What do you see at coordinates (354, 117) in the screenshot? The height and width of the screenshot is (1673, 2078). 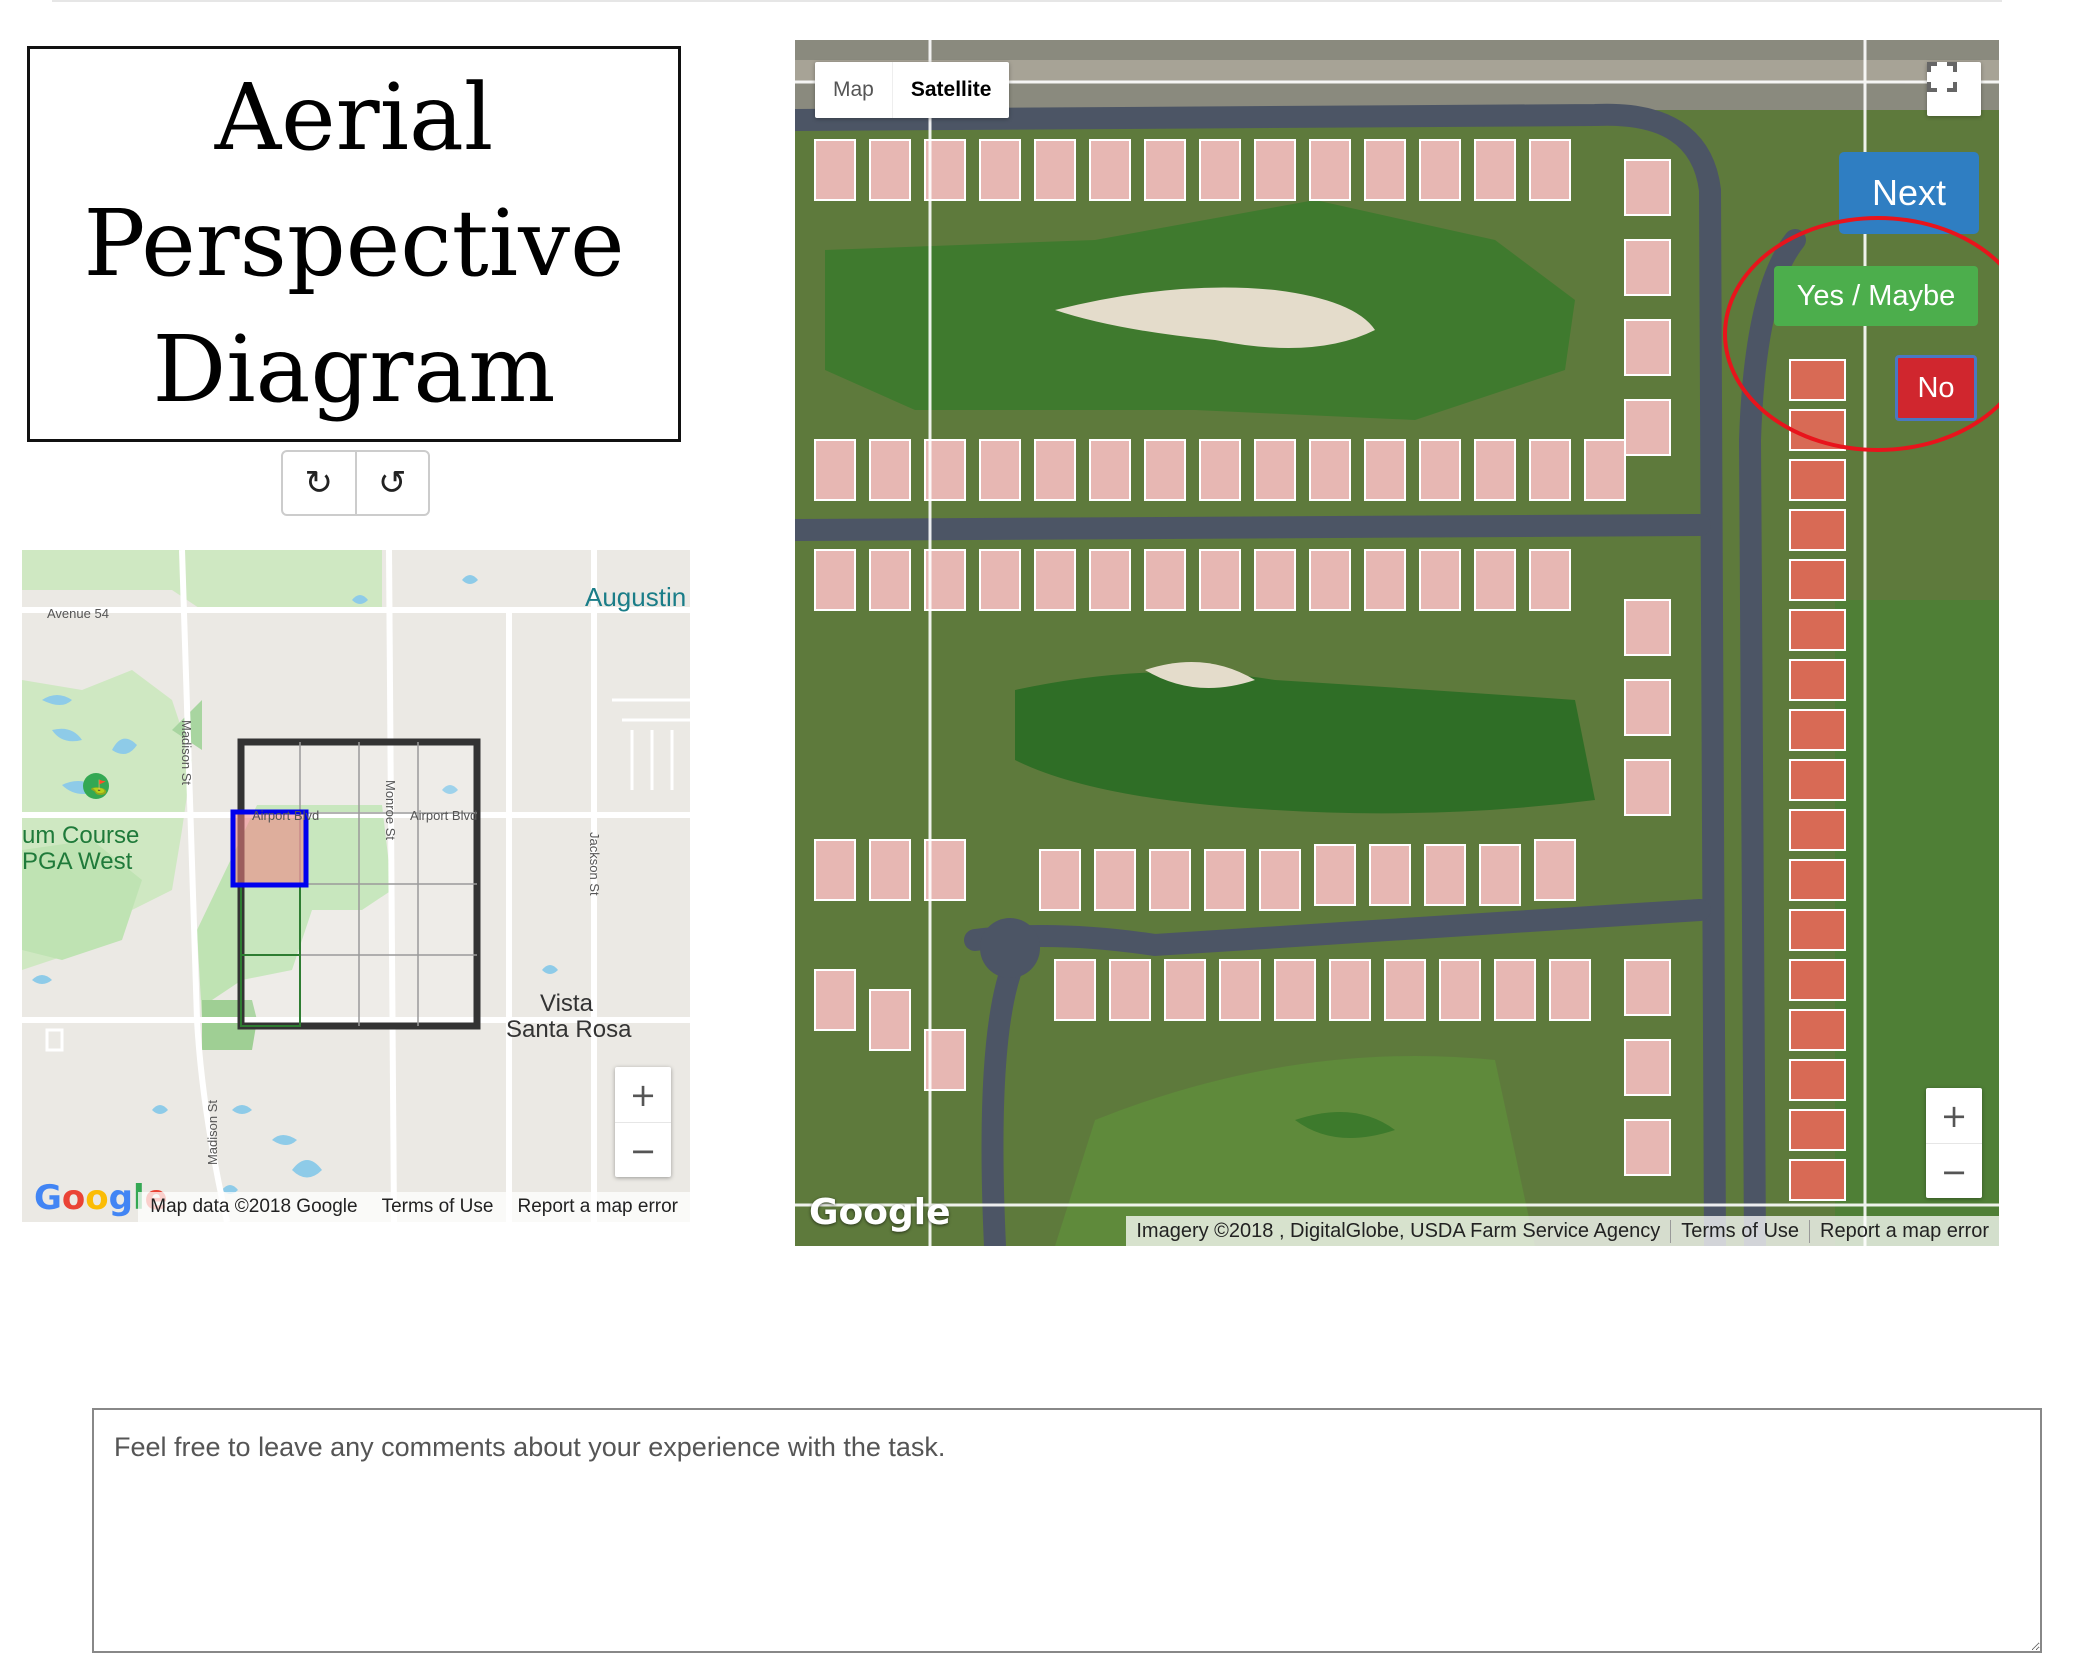 I see `title-line-1: Aerial` at bounding box center [354, 117].